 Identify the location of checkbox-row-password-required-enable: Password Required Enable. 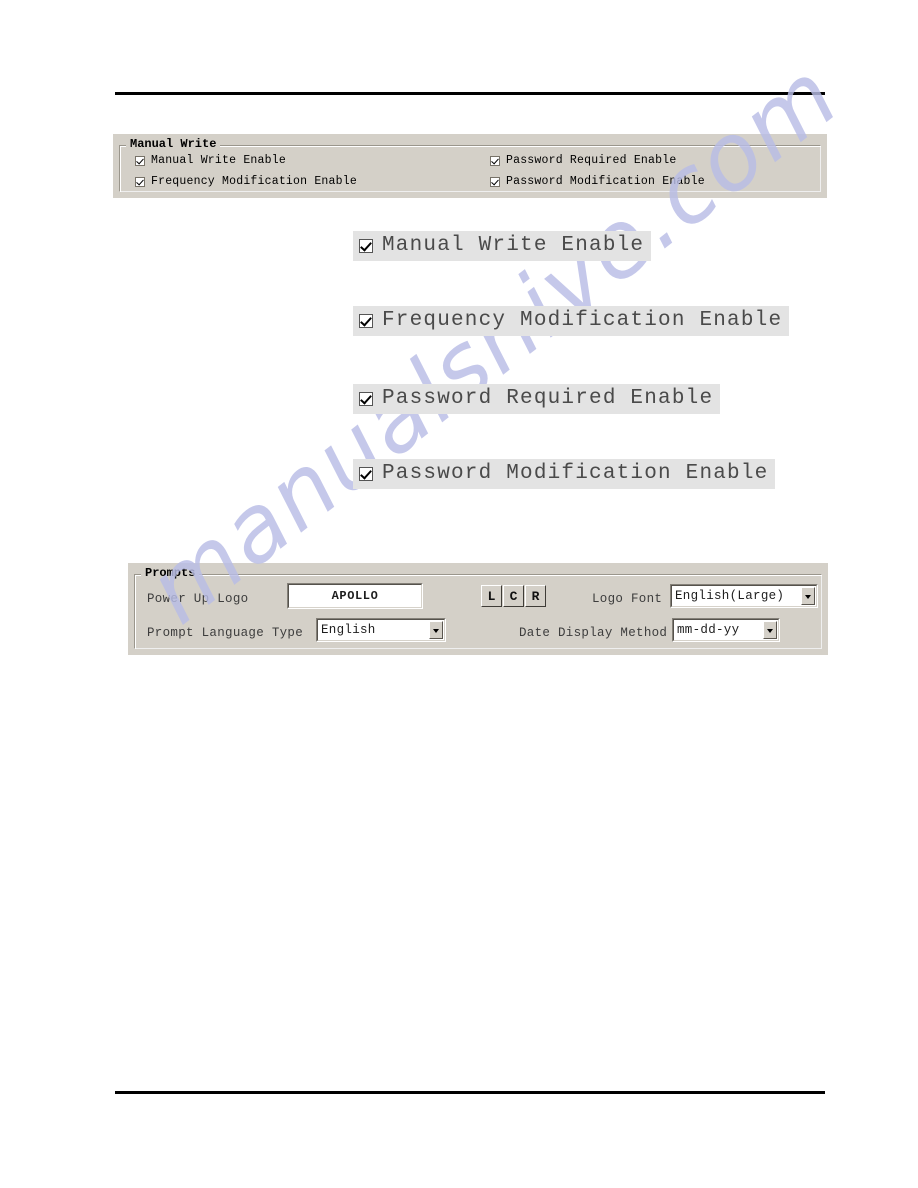
(583, 160).